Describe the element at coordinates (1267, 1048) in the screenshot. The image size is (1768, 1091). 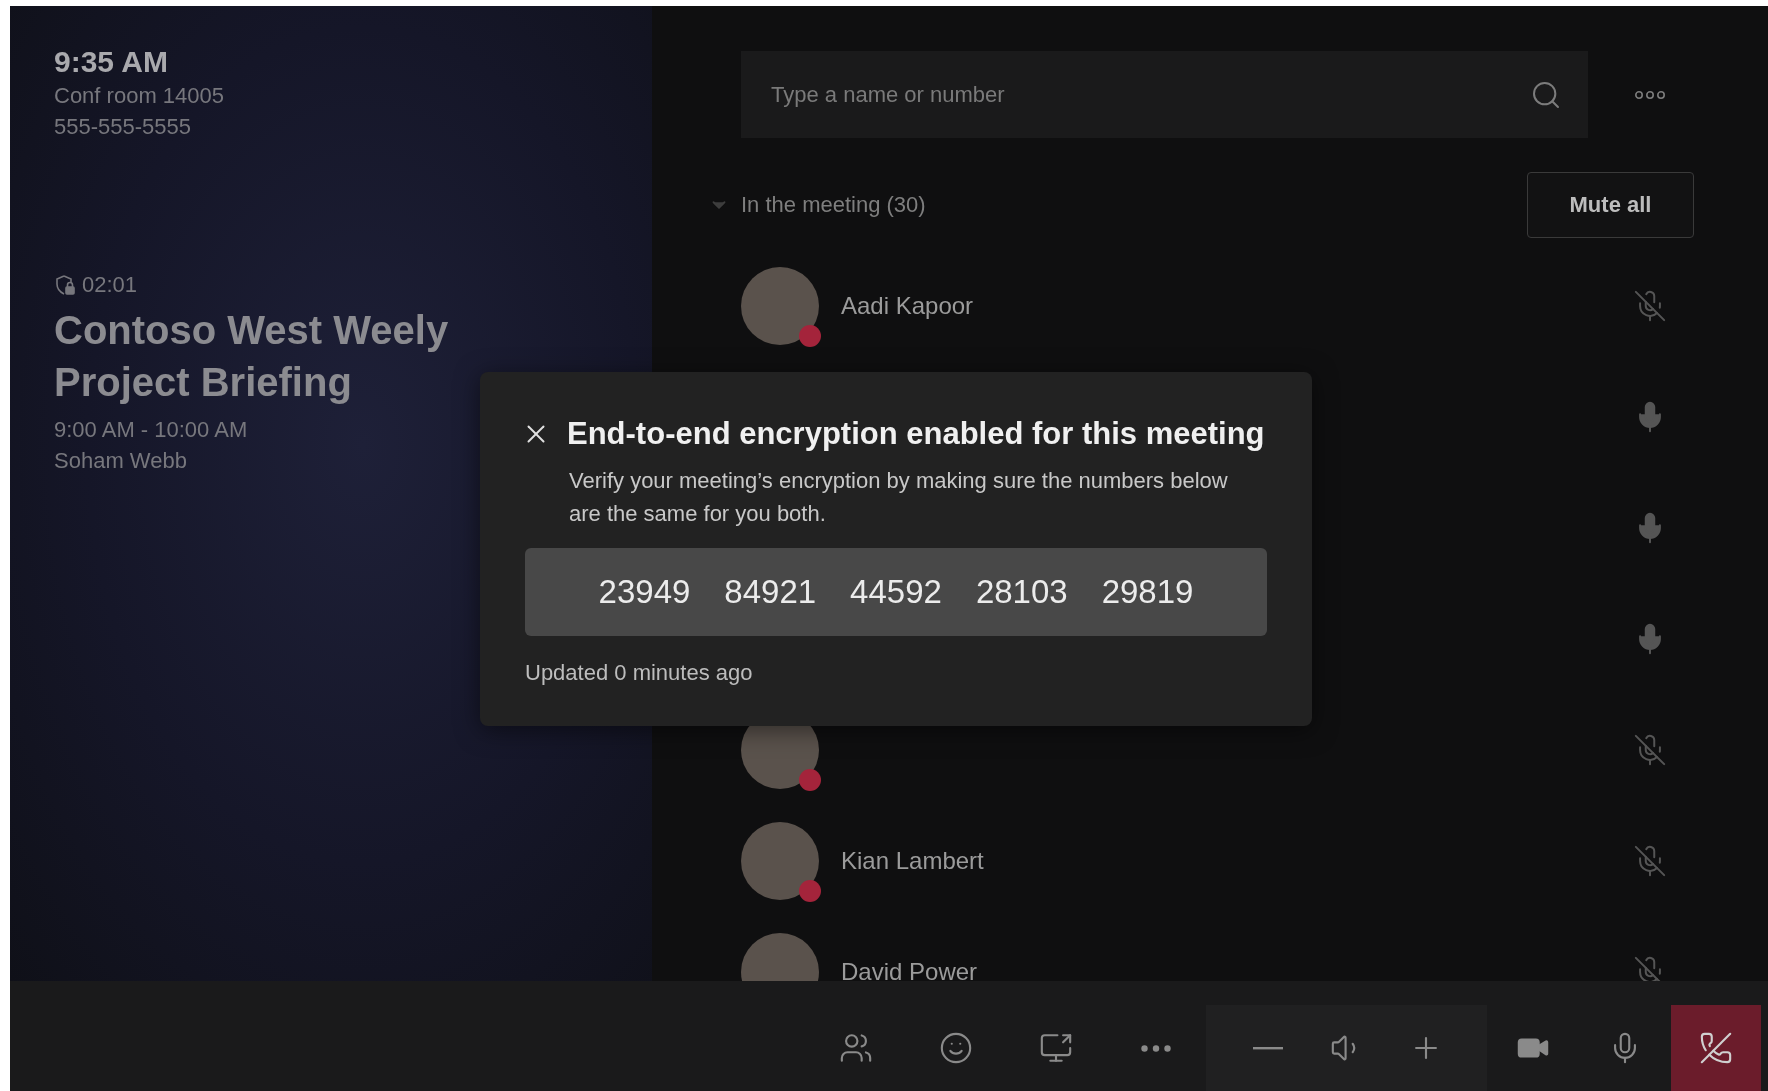
I see `minus-icon` at that location.